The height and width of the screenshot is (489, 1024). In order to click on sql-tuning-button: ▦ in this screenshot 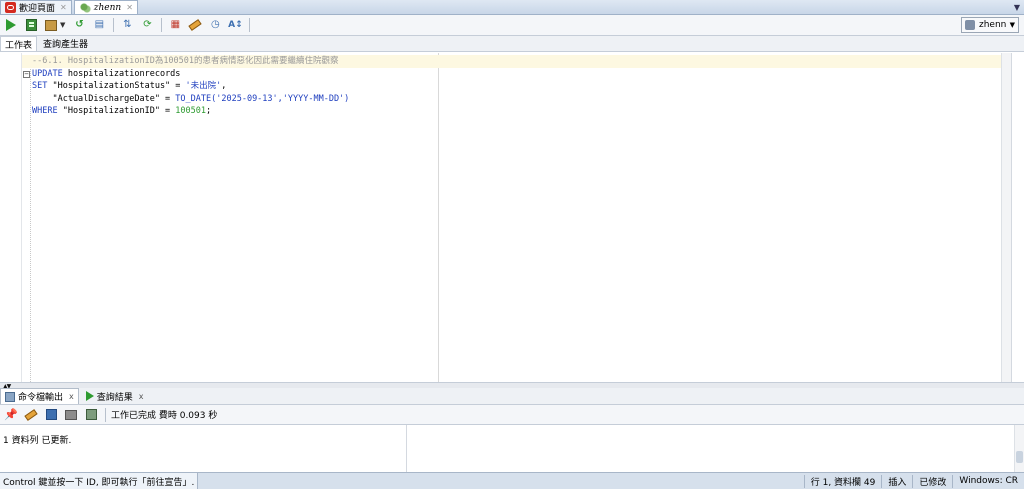, I will do `click(175, 25)`.